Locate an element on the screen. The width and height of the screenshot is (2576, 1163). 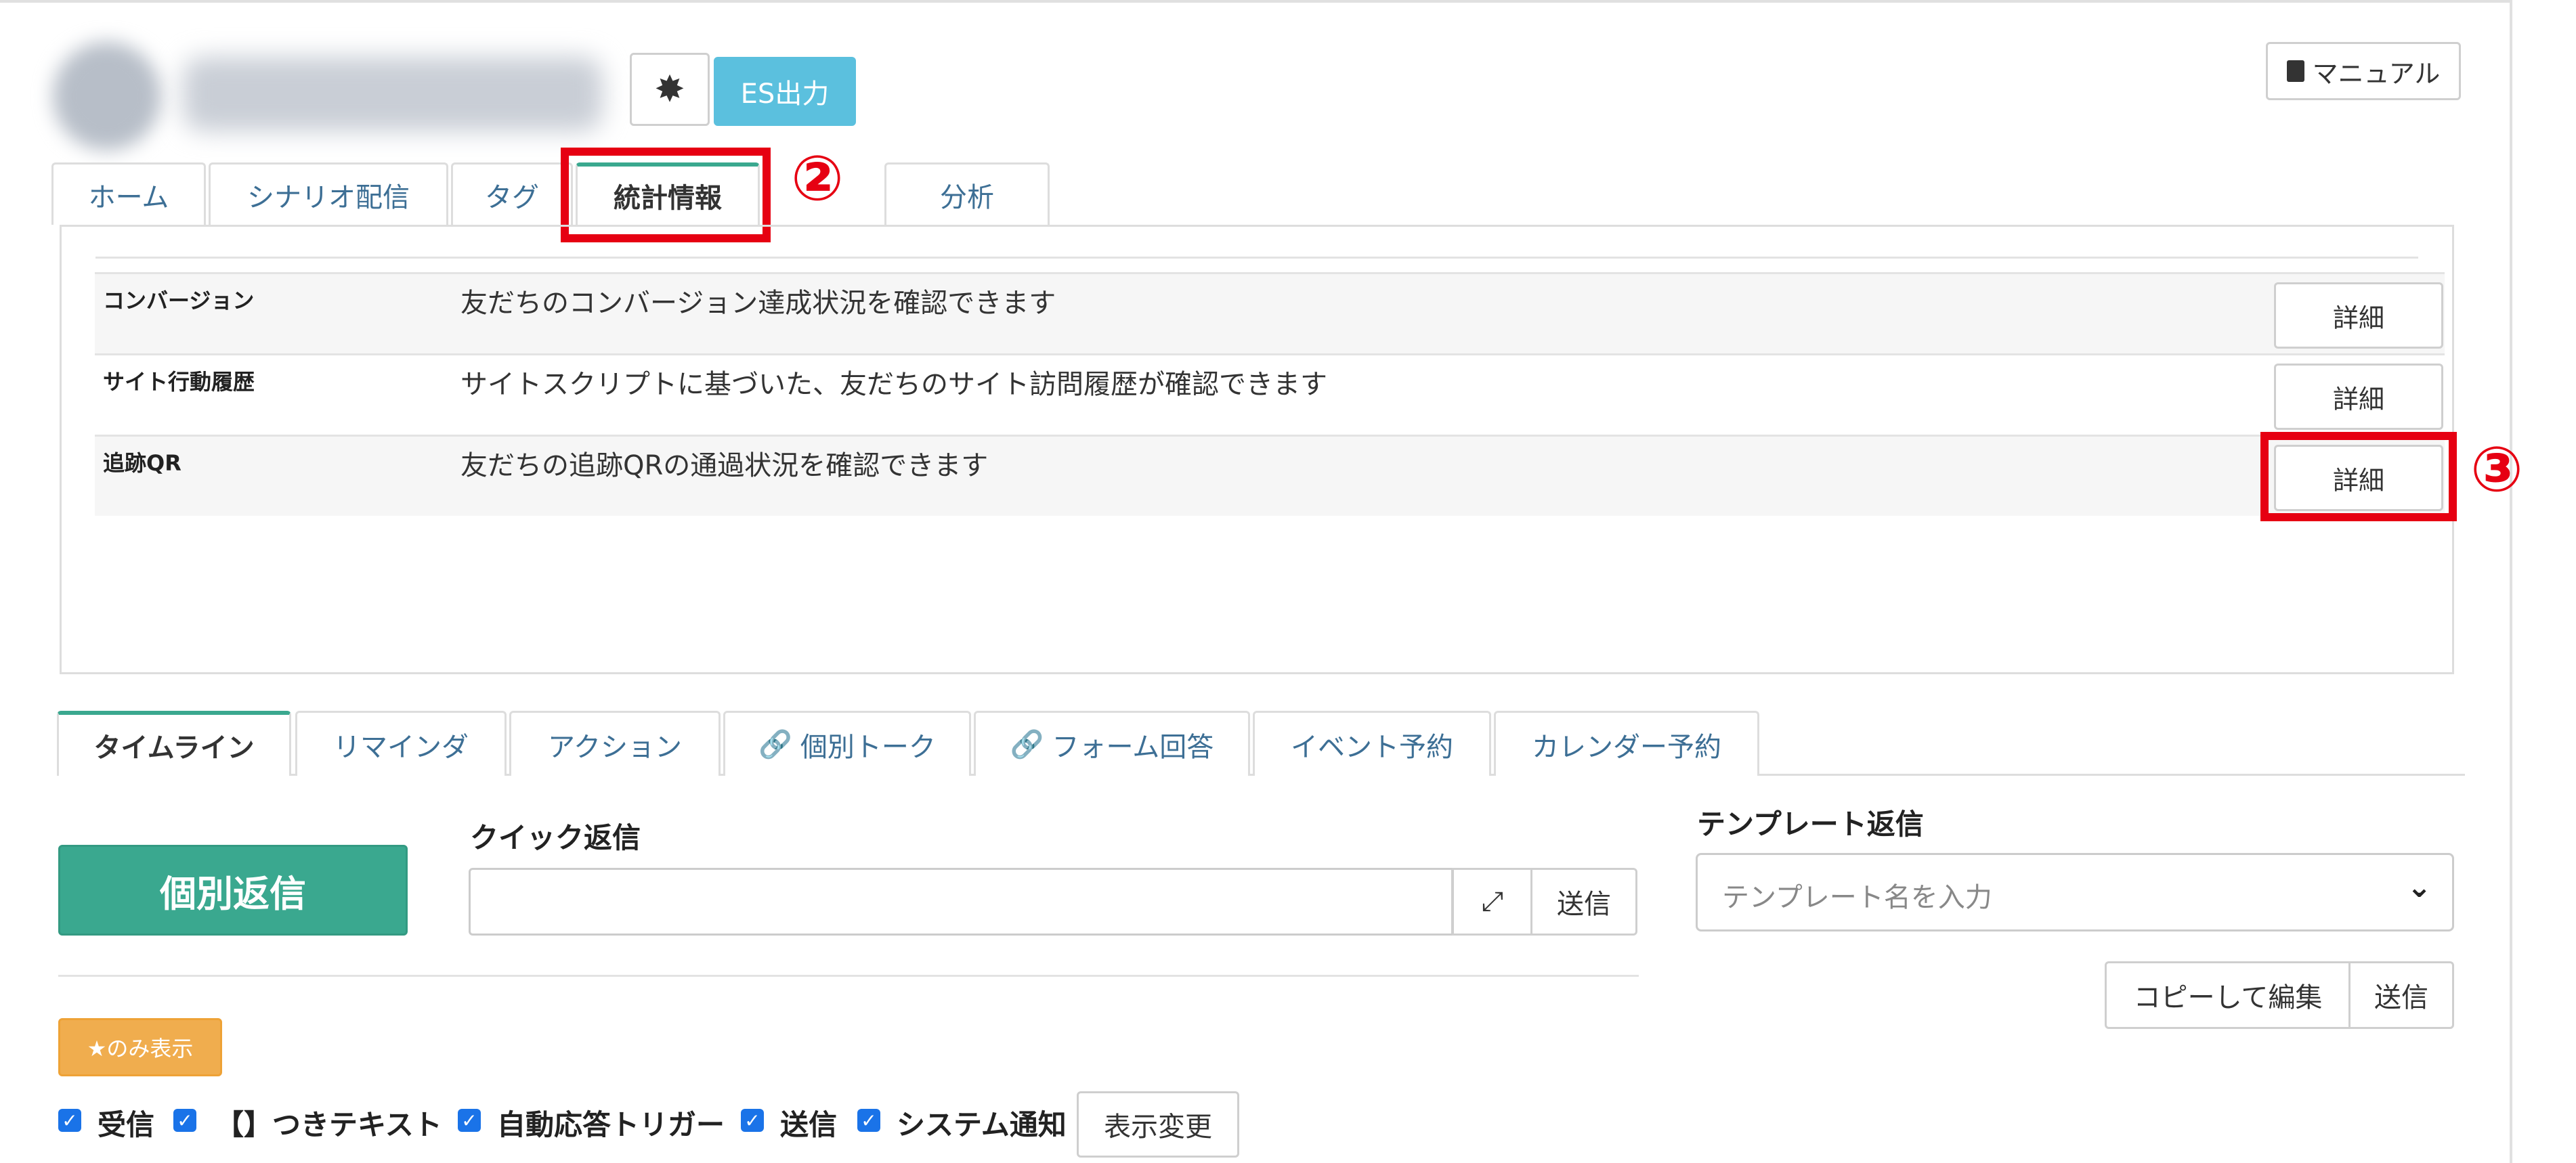
manual-label: マニュアル is located at coordinates (2376, 73).